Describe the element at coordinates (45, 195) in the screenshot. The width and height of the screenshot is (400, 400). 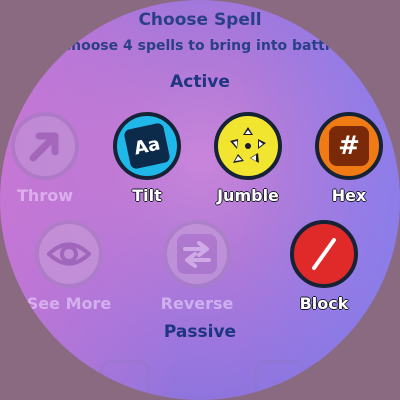
I see `spell-label: Throw` at that location.